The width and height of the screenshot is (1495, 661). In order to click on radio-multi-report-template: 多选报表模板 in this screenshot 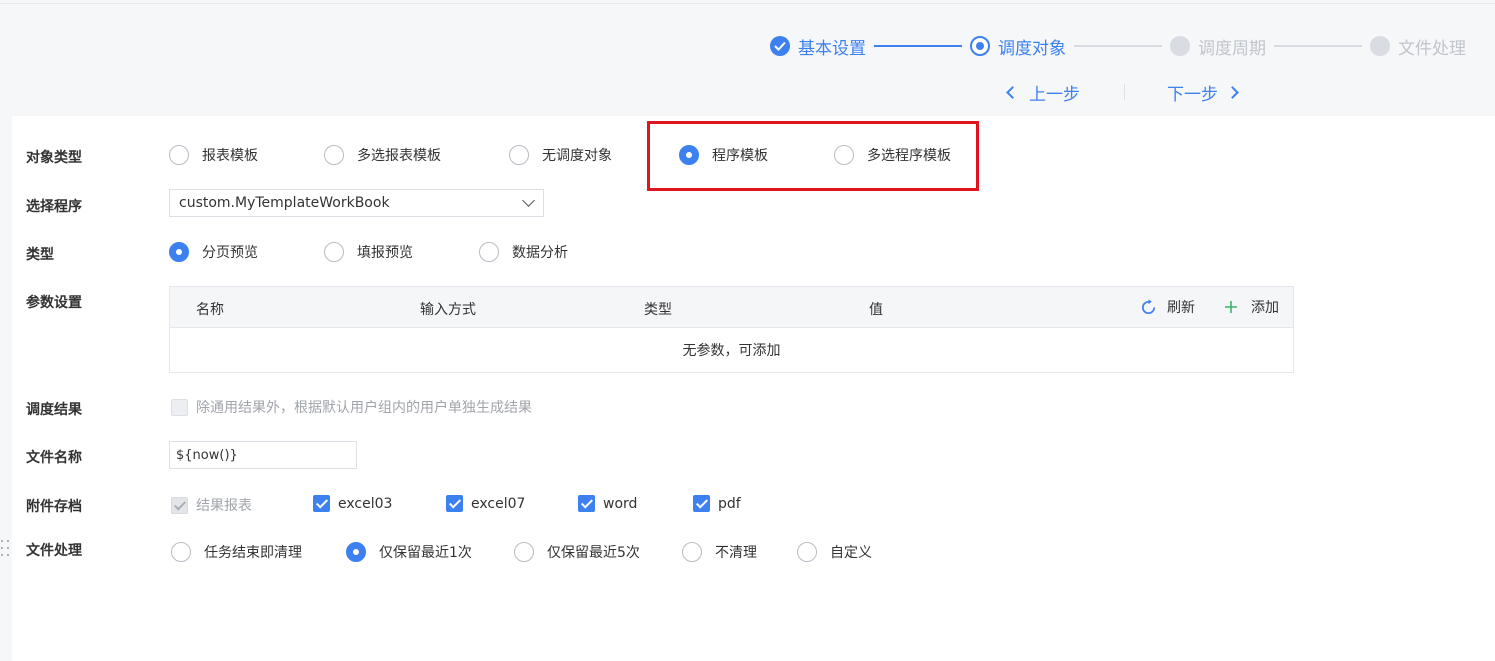, I will do `click(382, 155)`.